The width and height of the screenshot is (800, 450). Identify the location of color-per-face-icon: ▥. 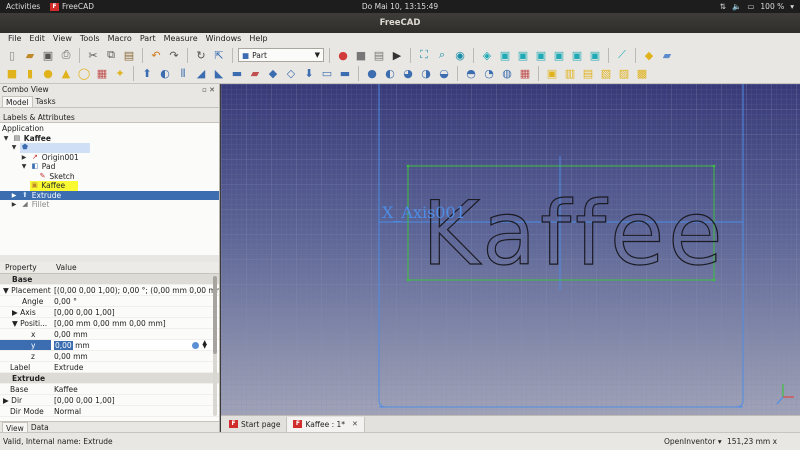
(570, 74).